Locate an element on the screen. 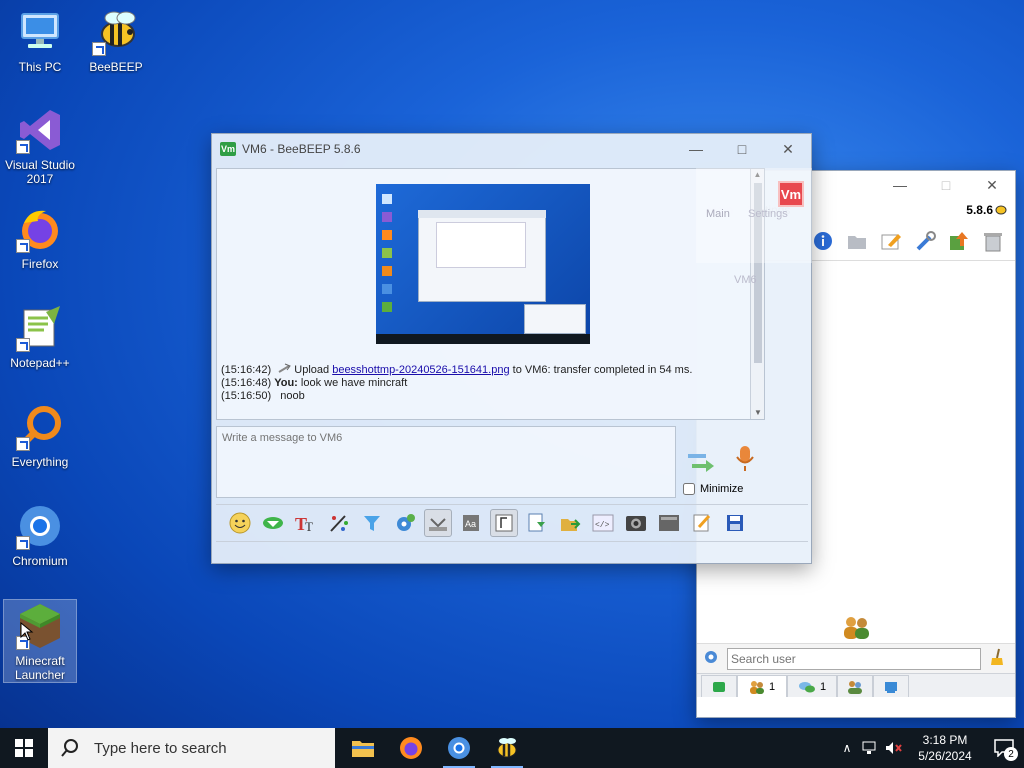 This screenshot has width=1024, height=768. version-label: 5.8.6 is located at coordinates (979, 210).